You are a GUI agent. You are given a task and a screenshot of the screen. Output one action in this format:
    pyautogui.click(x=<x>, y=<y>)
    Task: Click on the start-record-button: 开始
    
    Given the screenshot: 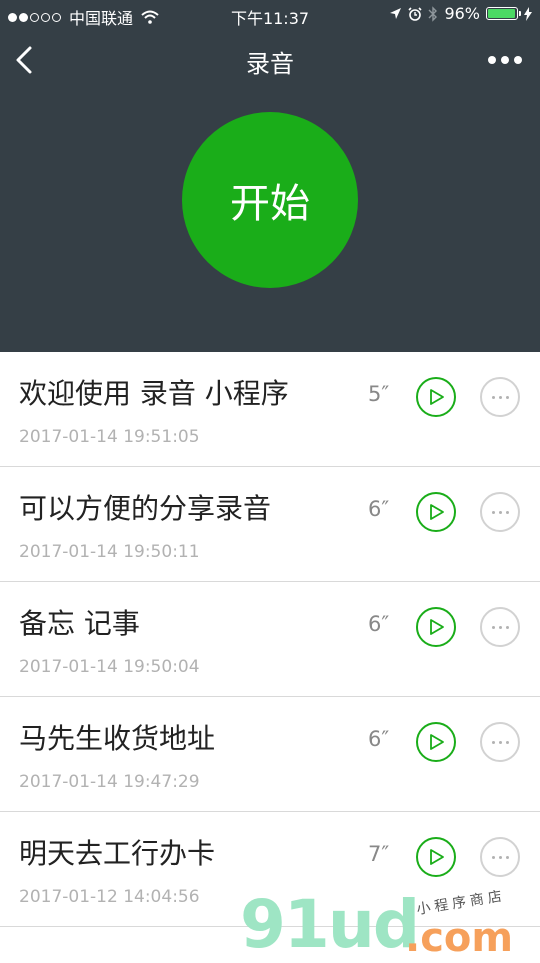 What is the action you would take?
    pyautogui.click(x=270, y=200)
    